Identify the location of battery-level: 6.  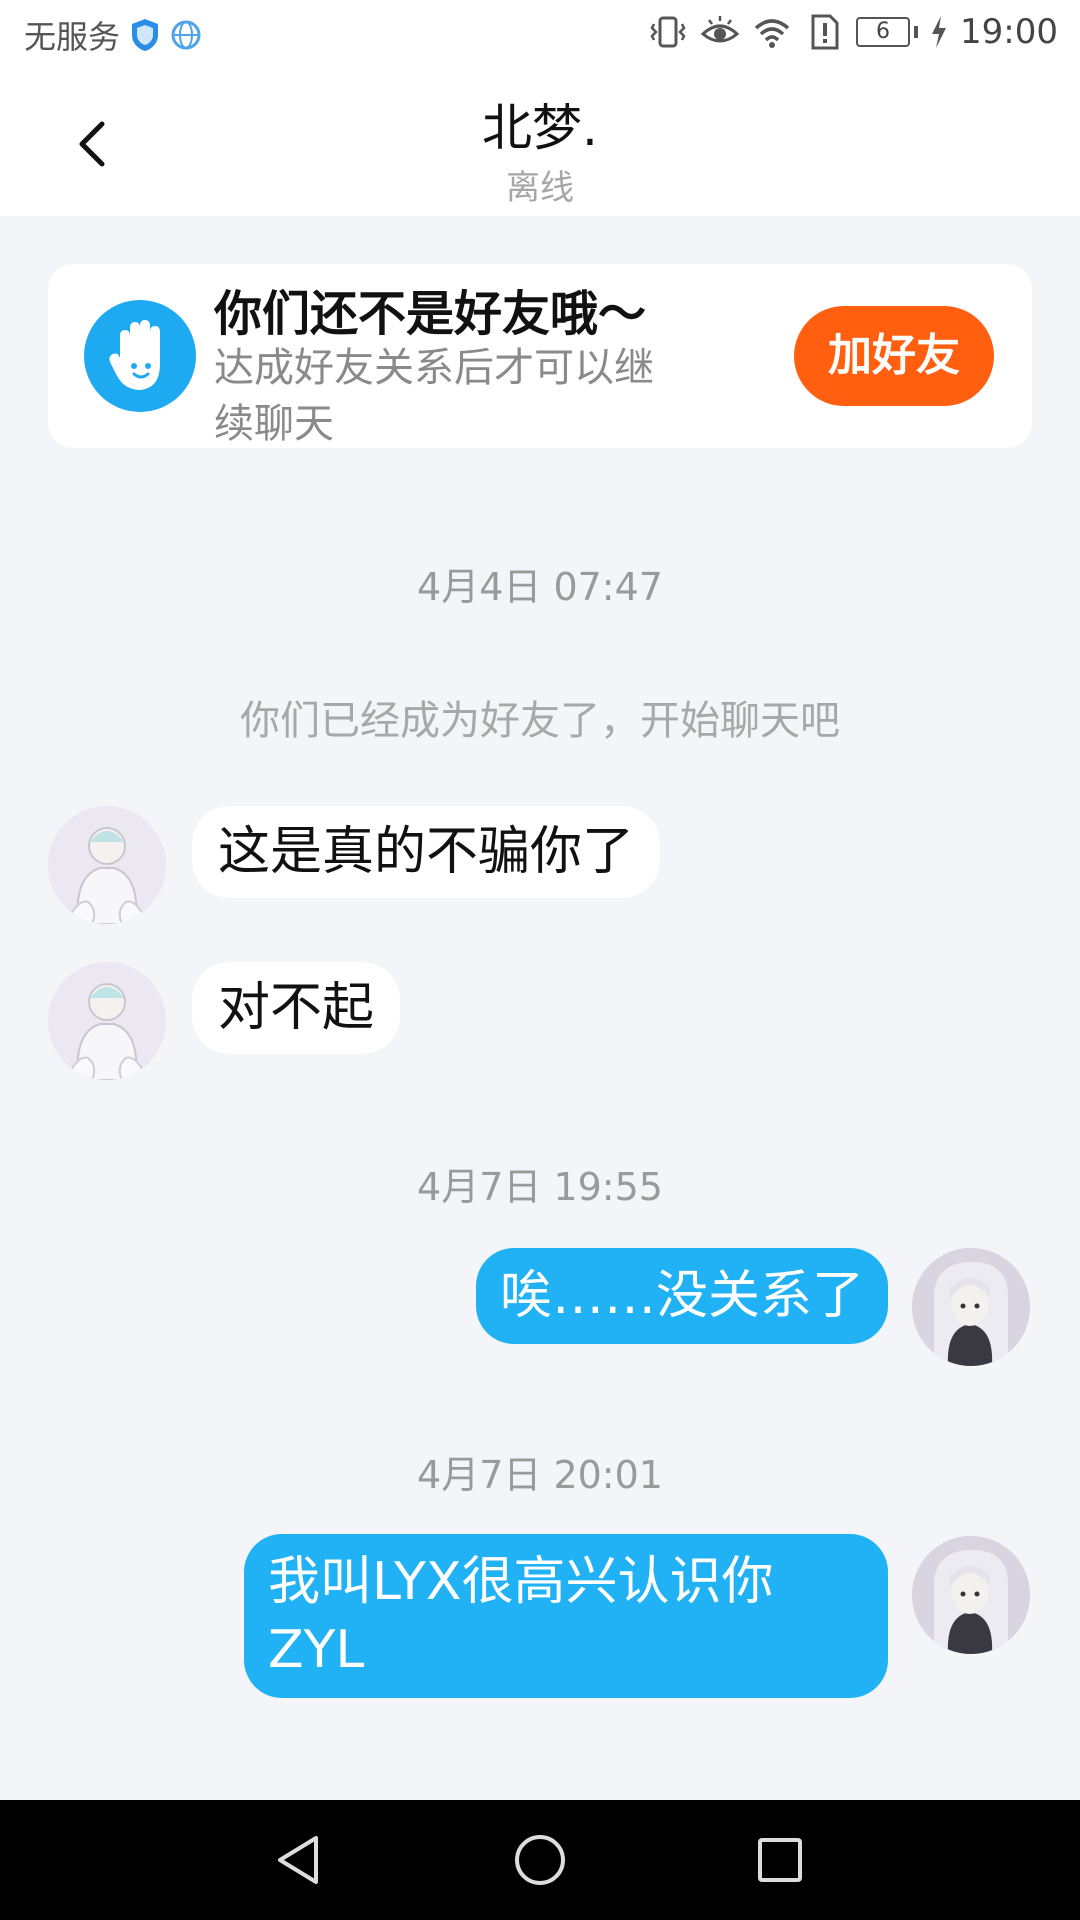
(883, 32).